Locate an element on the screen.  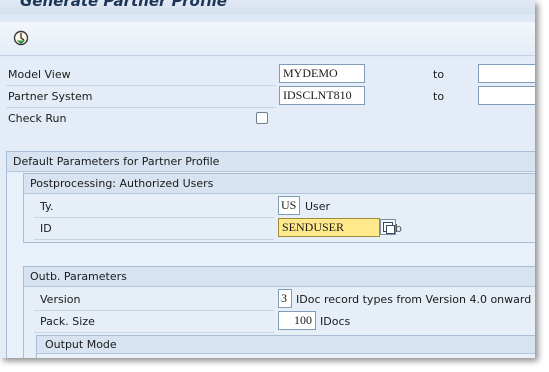
partner-system-label: Partner System is located at coordinates (50, 96).